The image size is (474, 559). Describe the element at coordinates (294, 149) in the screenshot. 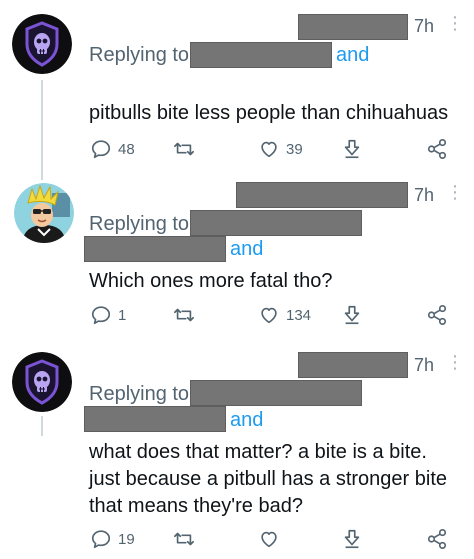

I see `like-count: 39` at that location.